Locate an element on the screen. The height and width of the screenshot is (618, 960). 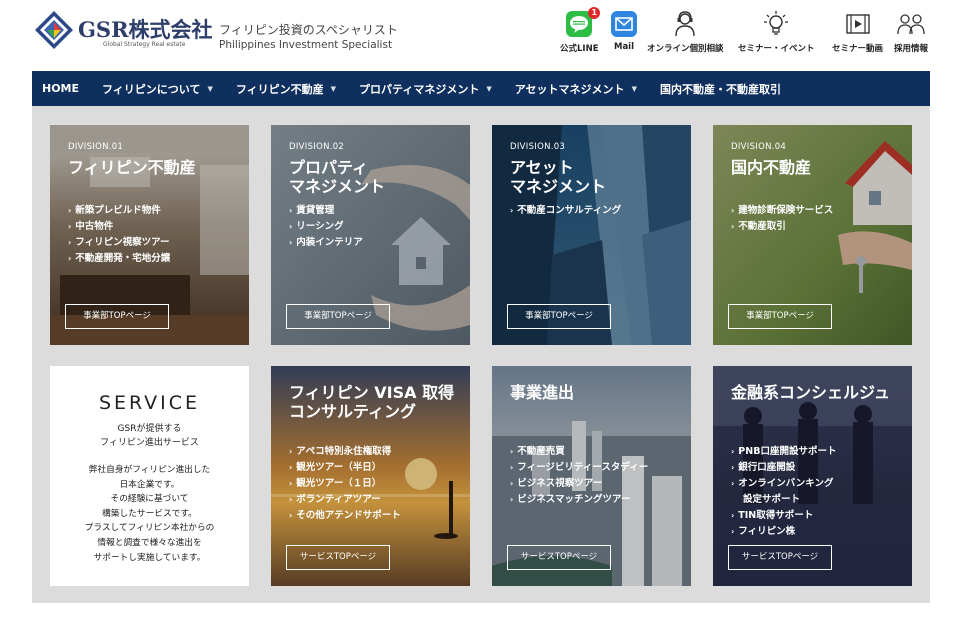
header-nav-online-consult: オンライン個別相談 is located at coordinates (685, 35).